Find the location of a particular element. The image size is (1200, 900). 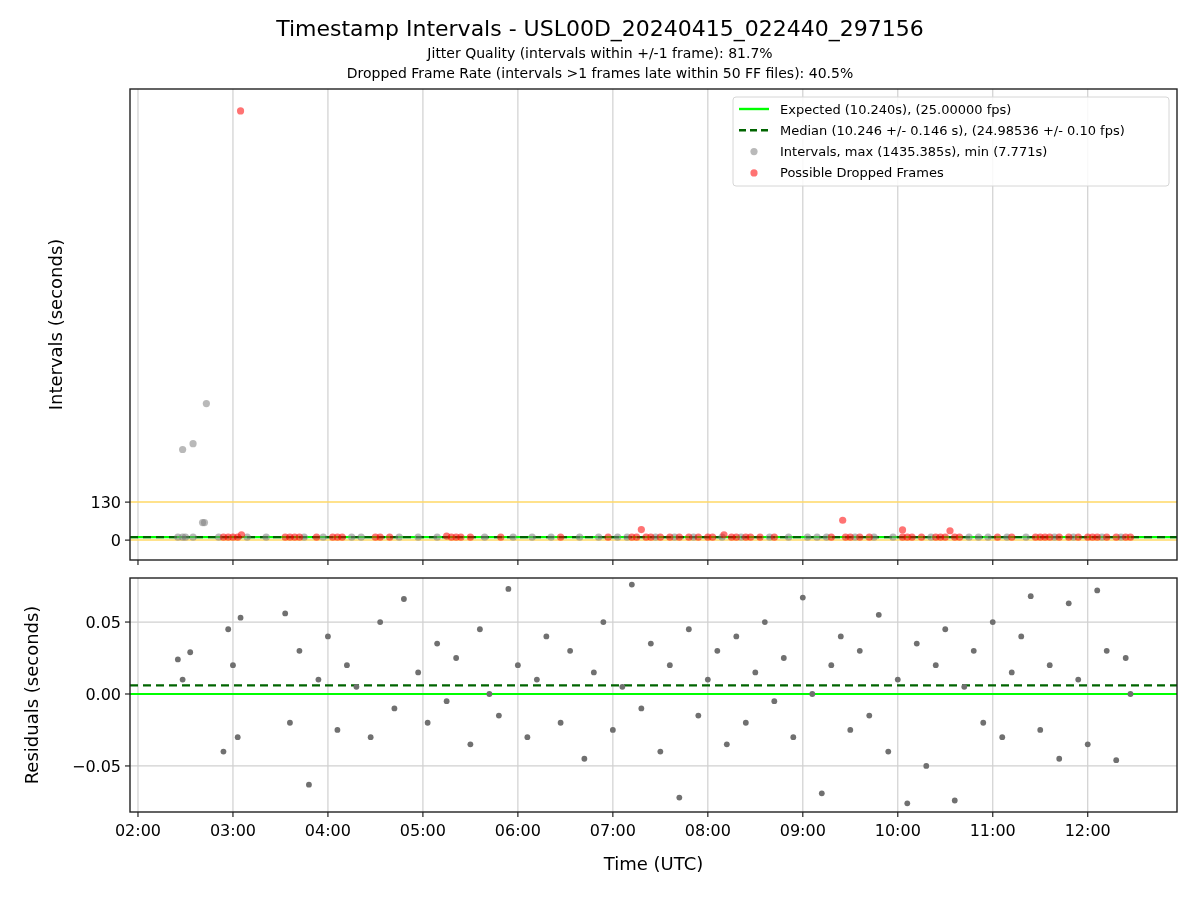

tick-label: −0.05 is located at coordinates (96, 766).